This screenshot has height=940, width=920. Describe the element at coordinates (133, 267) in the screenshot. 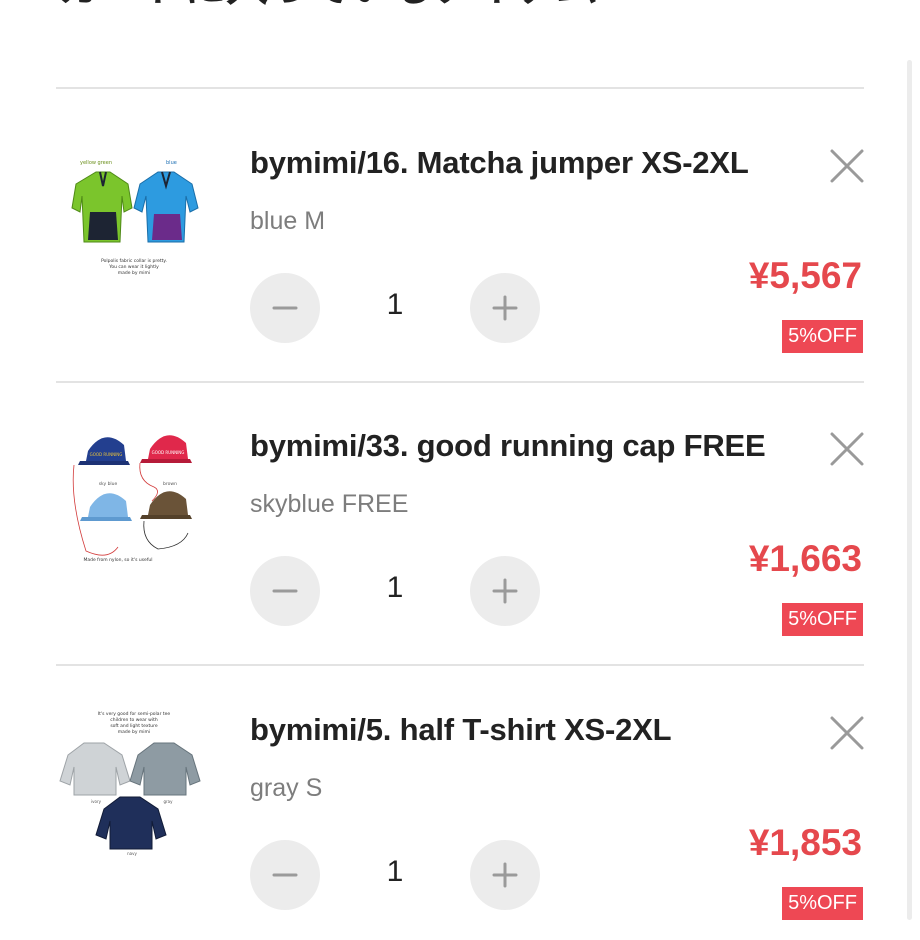

I see `thumb-caption: You can wear it lightly` at that location.